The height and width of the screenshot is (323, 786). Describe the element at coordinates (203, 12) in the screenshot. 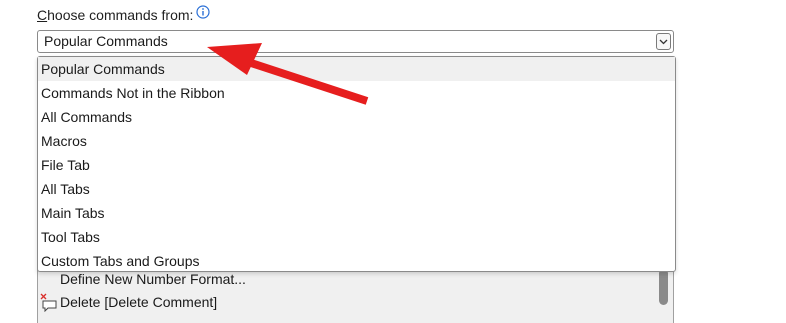

I see `info-icon` at that location.